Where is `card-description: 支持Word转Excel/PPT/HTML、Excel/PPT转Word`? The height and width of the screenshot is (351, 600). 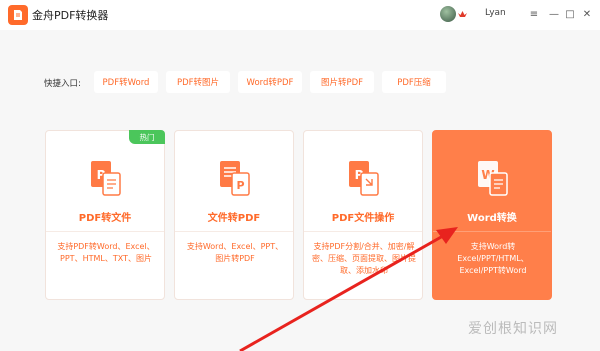
card-description: 支持Word转Excel/PPT/HTML、Excel/PPT转Word is located at coordinates (493, 258).